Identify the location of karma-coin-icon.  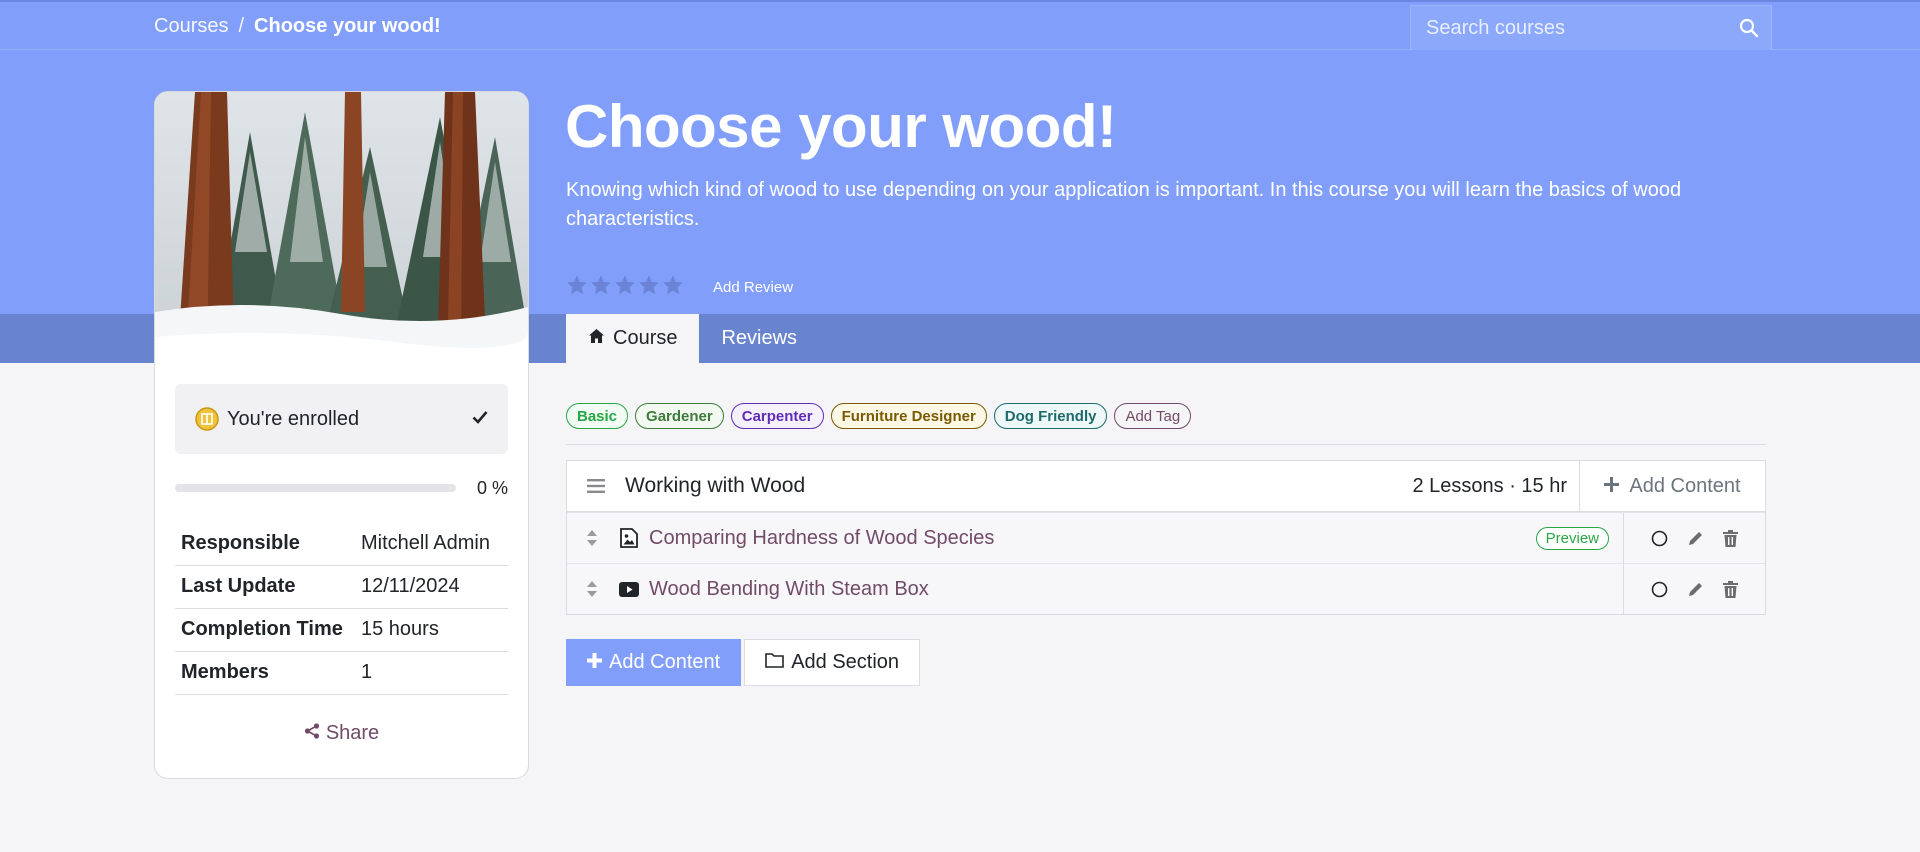
(207, 419).